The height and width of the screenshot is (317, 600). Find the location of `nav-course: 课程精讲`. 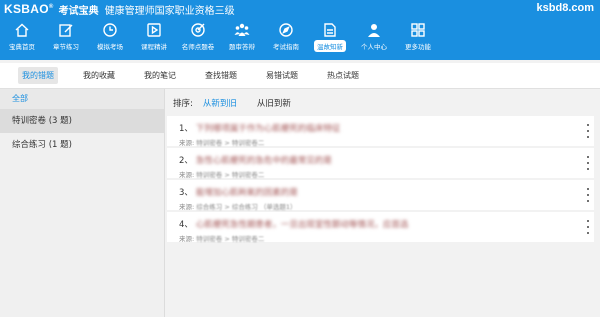

nav-course: 课程精讲 is located at coordinates (154, 39).